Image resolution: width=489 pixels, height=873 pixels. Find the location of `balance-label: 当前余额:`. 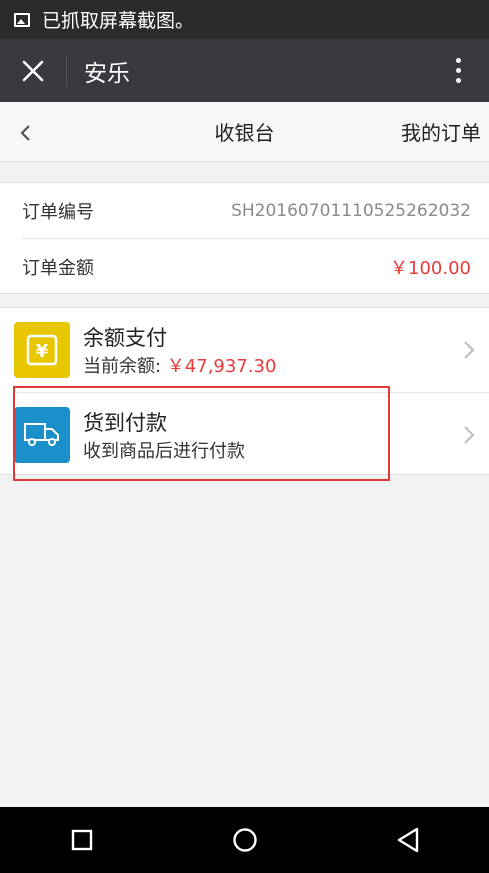

balance-label: 当前余额: is located at coordinates (125, 366).